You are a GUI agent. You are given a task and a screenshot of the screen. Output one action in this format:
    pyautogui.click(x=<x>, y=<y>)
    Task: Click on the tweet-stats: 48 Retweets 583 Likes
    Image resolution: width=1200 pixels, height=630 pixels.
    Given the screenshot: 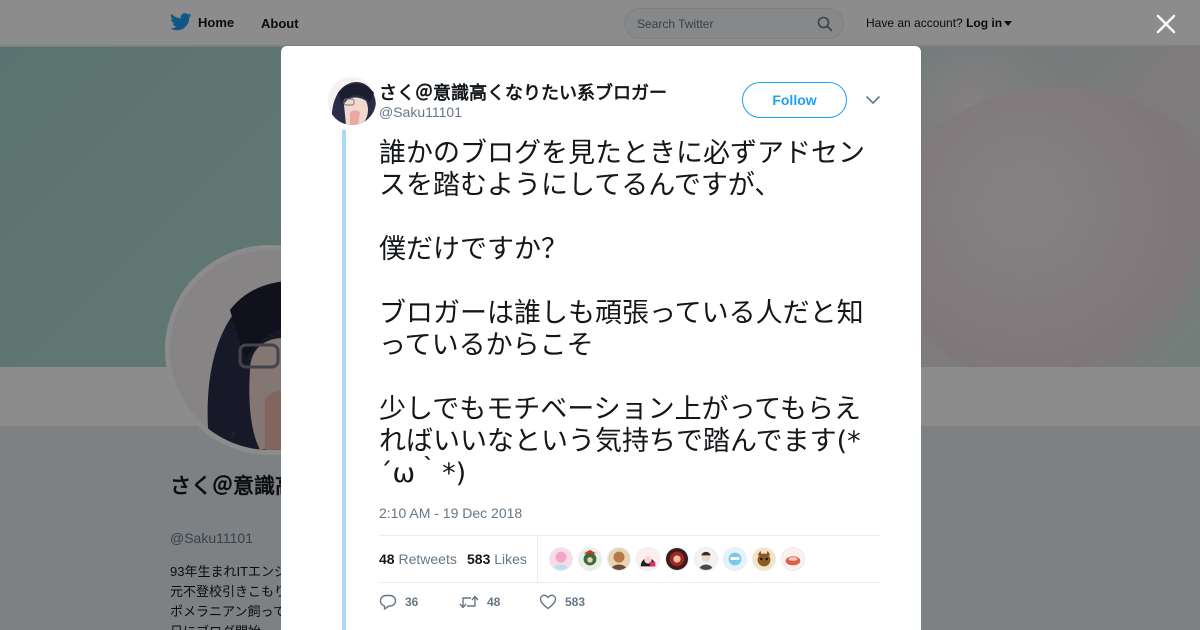 What is the action you would take?
    pyautogui.click(x=630, y=559)
    